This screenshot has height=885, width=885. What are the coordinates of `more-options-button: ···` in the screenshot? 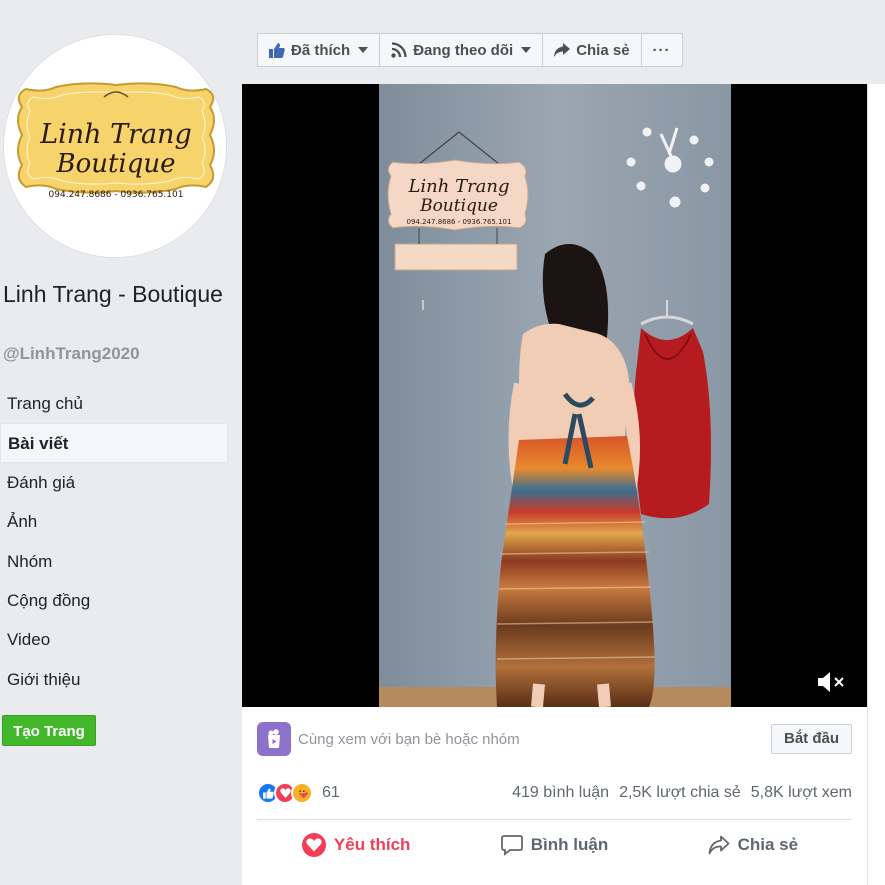 It's located at (662, 50).